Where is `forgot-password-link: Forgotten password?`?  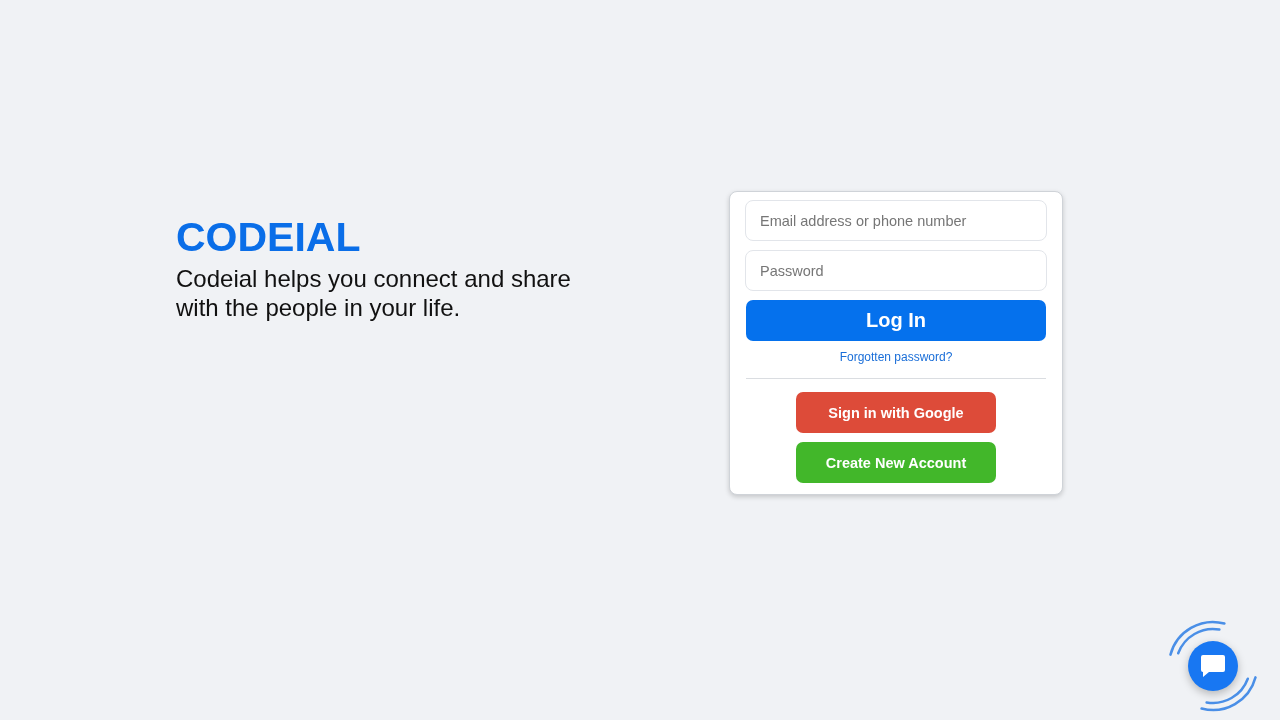
forgot-password-link: Forgotten password? is located at coordinates (896, 357).